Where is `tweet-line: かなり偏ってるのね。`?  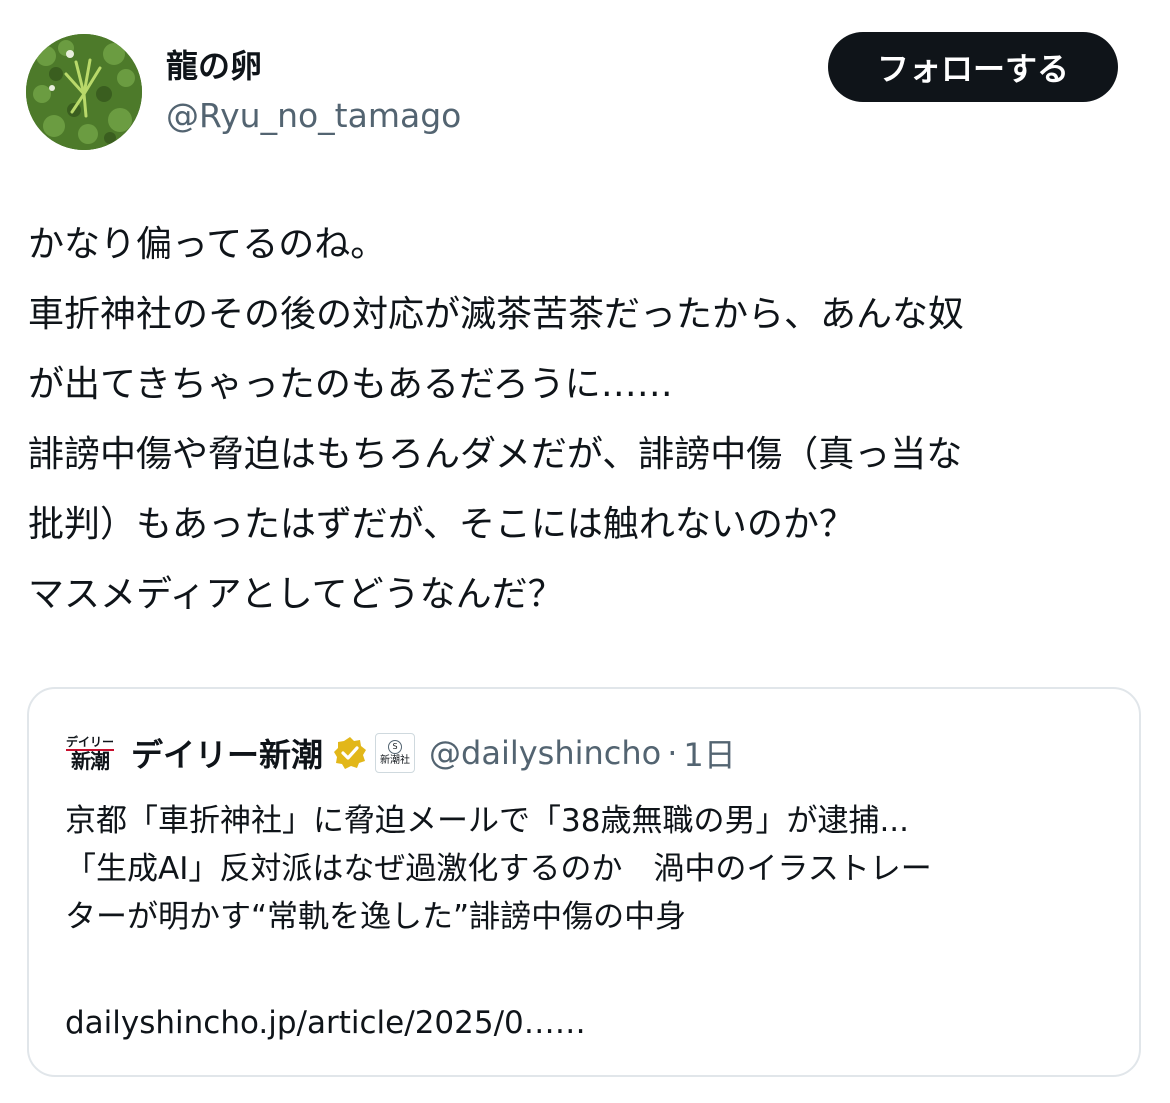 tweet-line: かなり偏ってるのね。 is located at coordinates (207, 244).